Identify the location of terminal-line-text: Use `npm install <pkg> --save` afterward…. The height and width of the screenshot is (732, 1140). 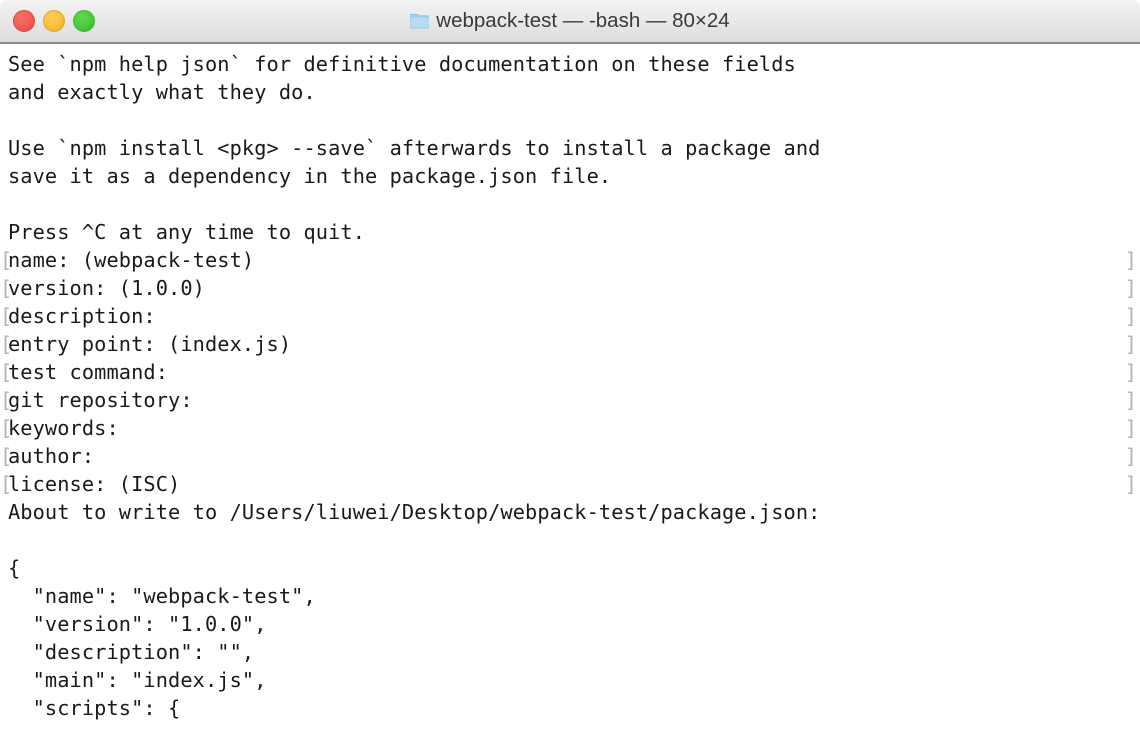
(414, 148).